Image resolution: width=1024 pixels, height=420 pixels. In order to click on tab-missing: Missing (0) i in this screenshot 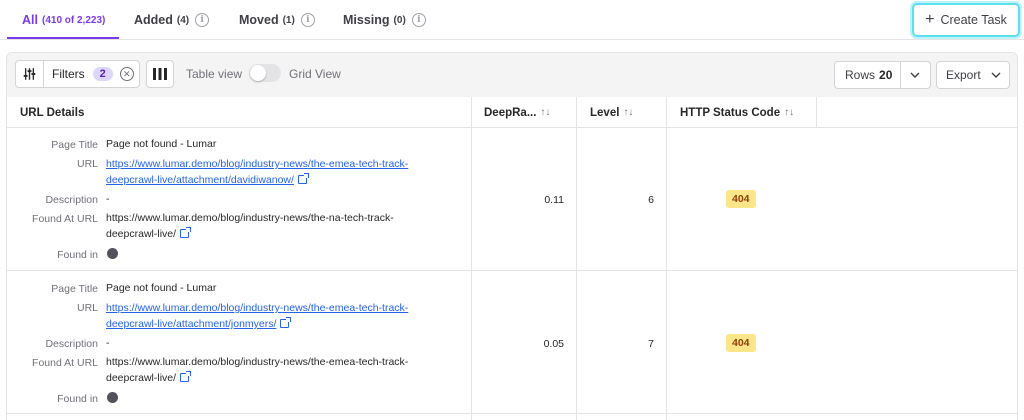, I will do `click(384, 20)`.